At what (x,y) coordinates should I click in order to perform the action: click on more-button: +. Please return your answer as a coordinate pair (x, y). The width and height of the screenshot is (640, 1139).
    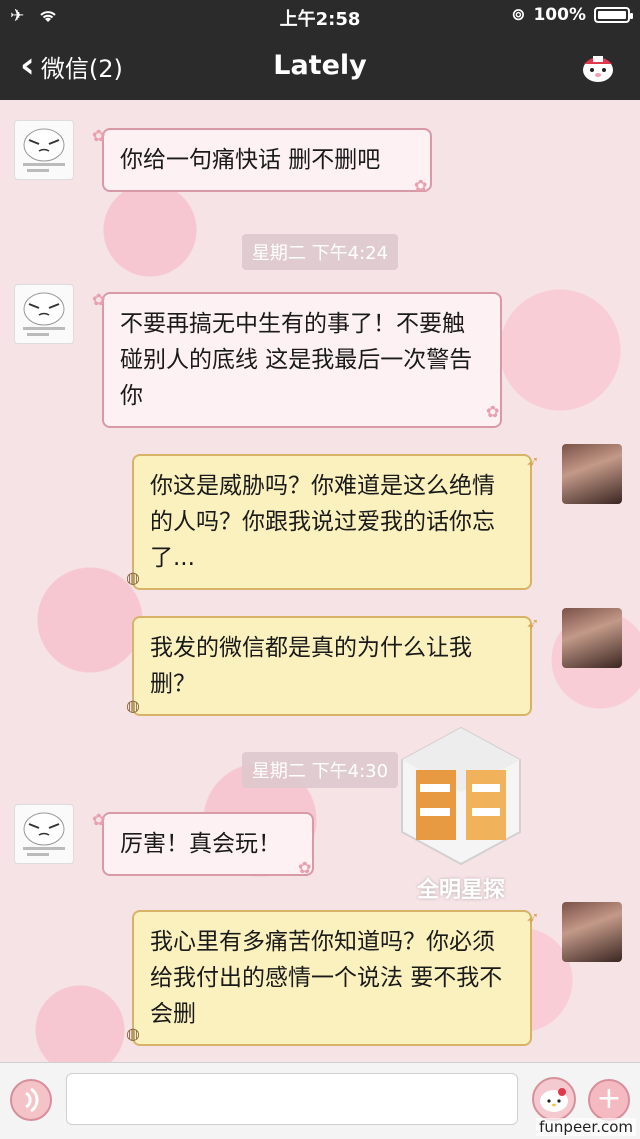
    Looking at the image, I should click on (609, 1100).